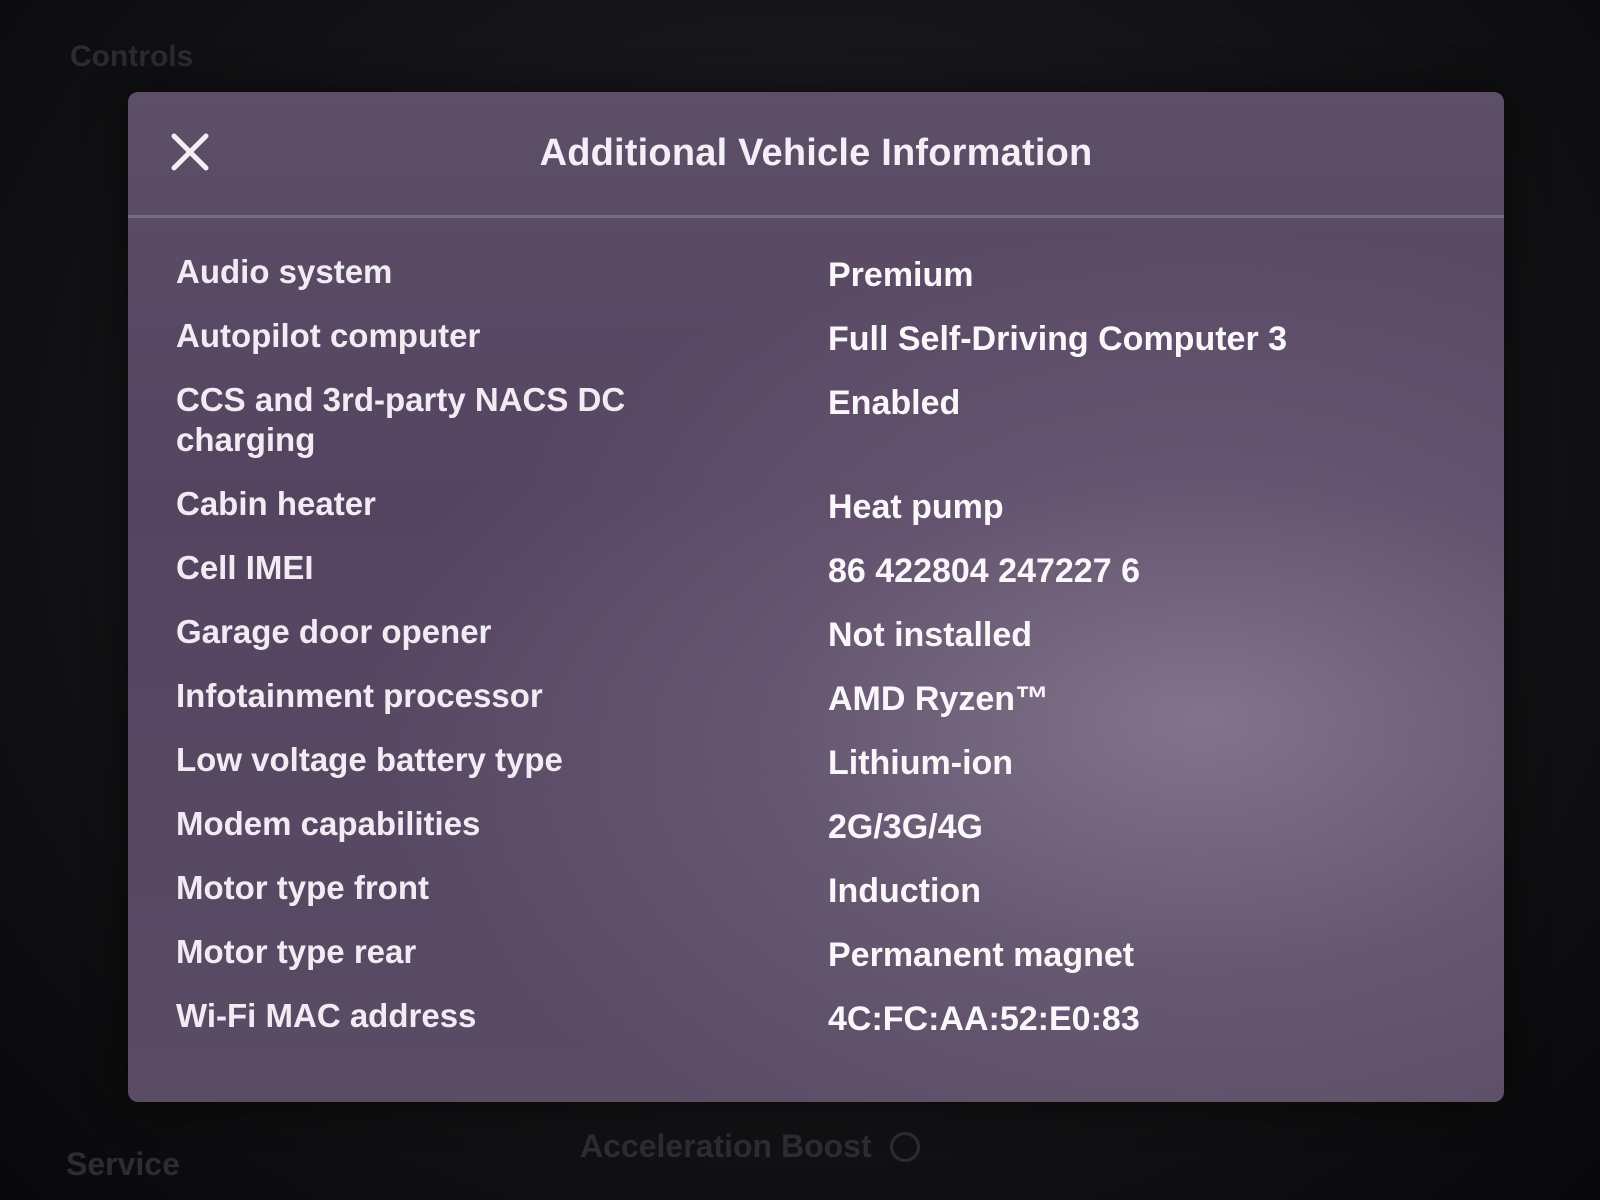  I want to click on info-row-wifi-mac: Wi-Fi MAC address 4C:FC:AA:52:E0:83, so click(826, 1028).